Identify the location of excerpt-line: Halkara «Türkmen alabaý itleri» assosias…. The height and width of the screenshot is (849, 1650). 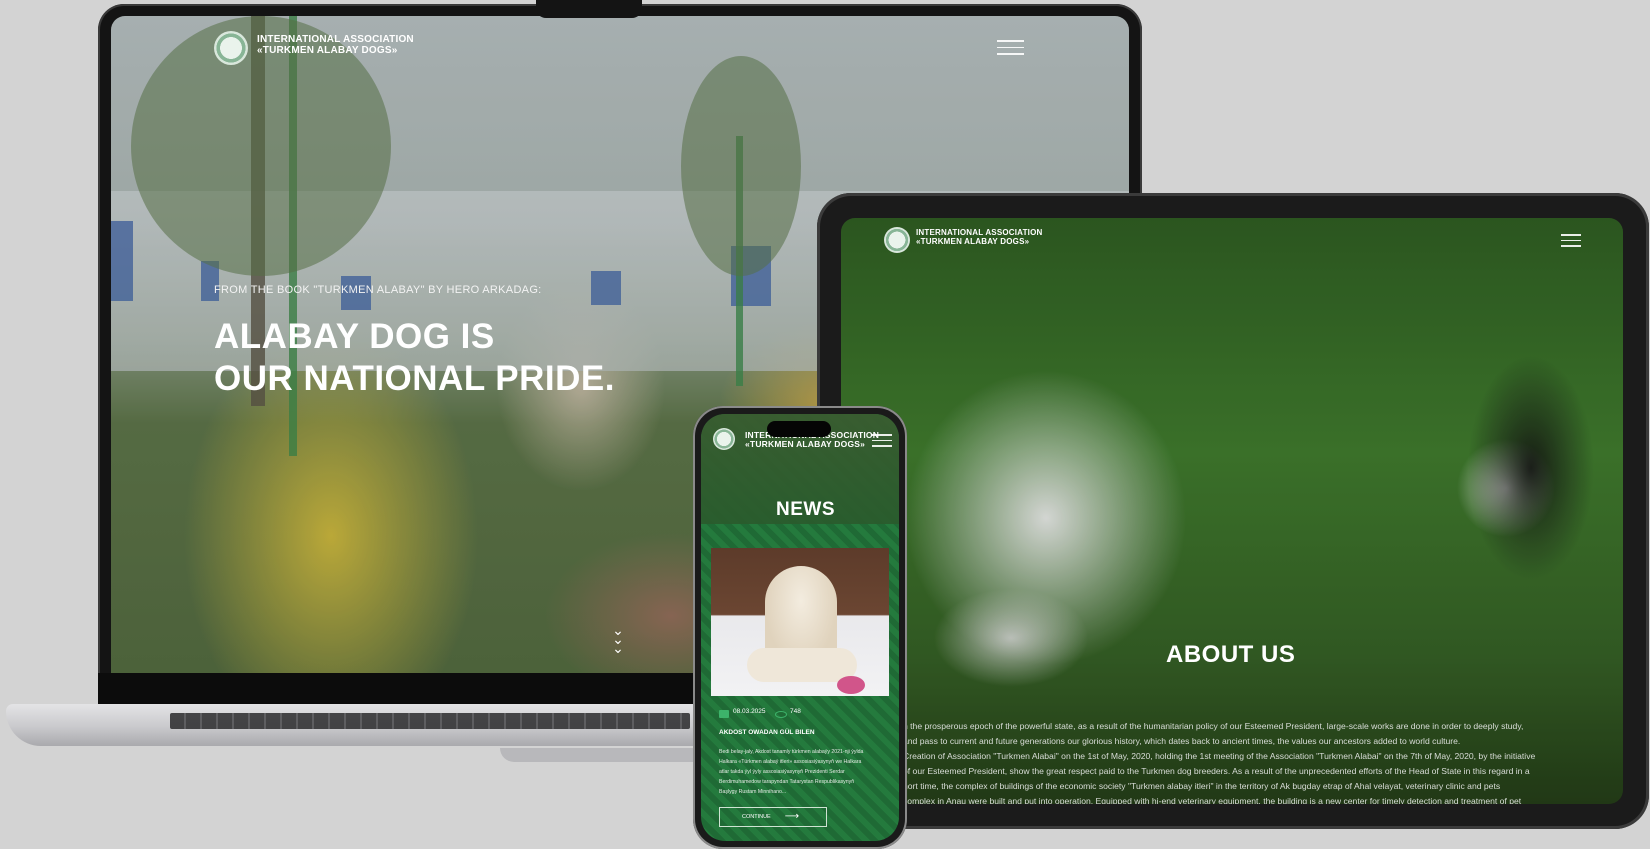
(790, 762).